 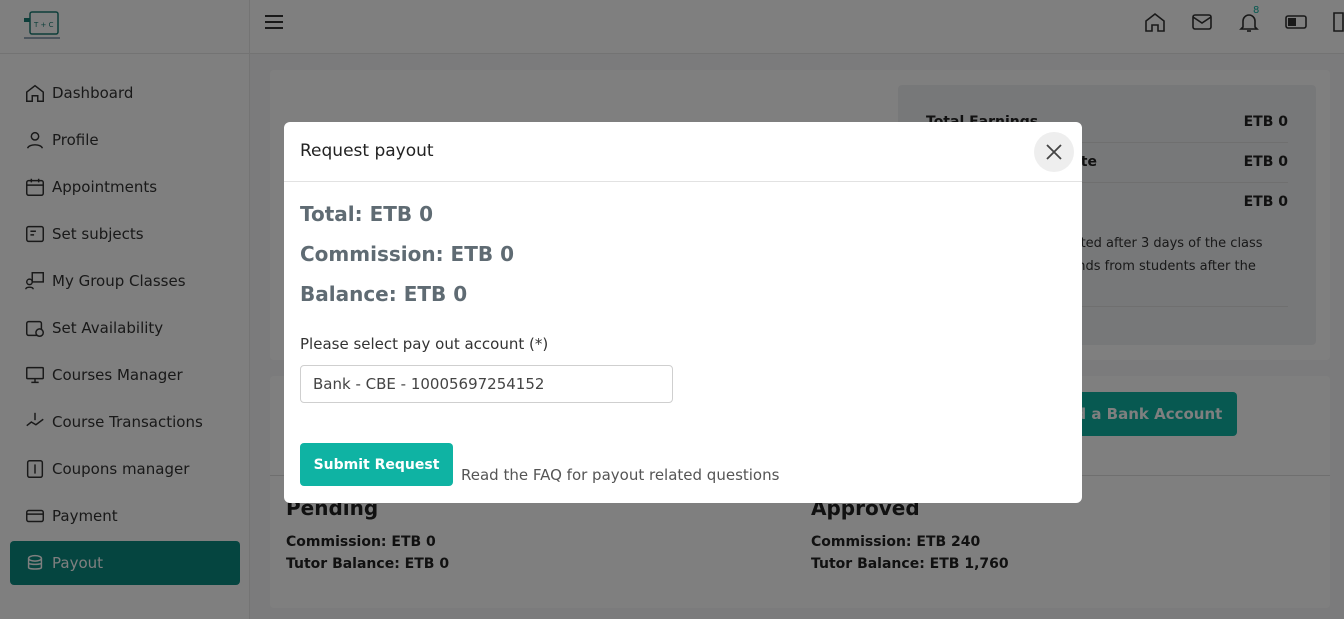 What do you see at coordinates (367, 151) in the screenshot?
I see `modal-title: Request payout` at bounding box center [367, 151].